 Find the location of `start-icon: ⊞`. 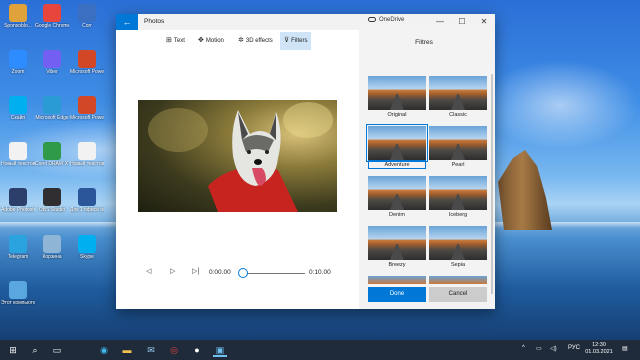

start-icon: ⊞ is located at coordinates (13, 350).